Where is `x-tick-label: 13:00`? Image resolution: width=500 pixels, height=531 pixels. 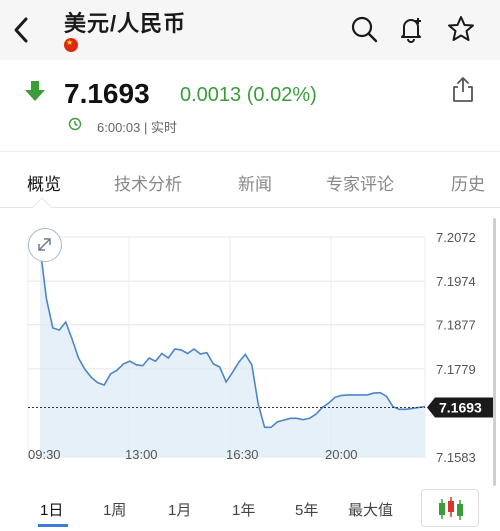 x-tick-label: 13:00 is located at coordinates (141, 454).